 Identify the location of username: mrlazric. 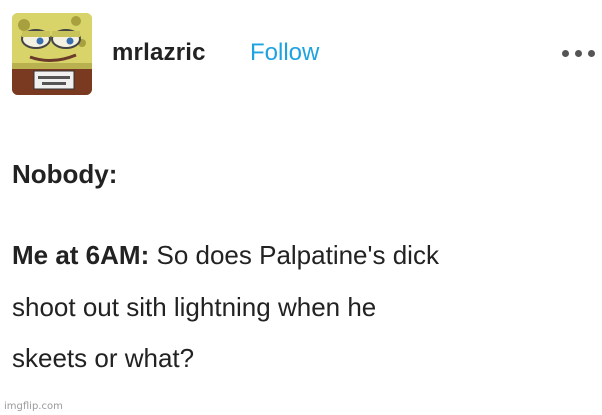
(159, 53).